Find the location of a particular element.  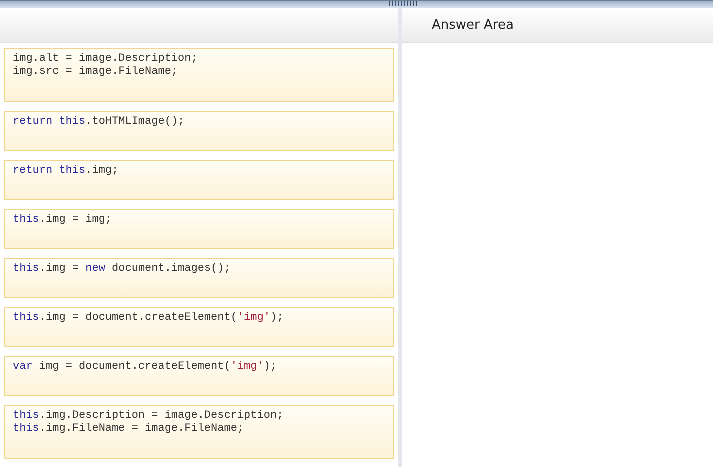

code-line: this.img.Description = image.Description; is located at coordinates (149, 416).